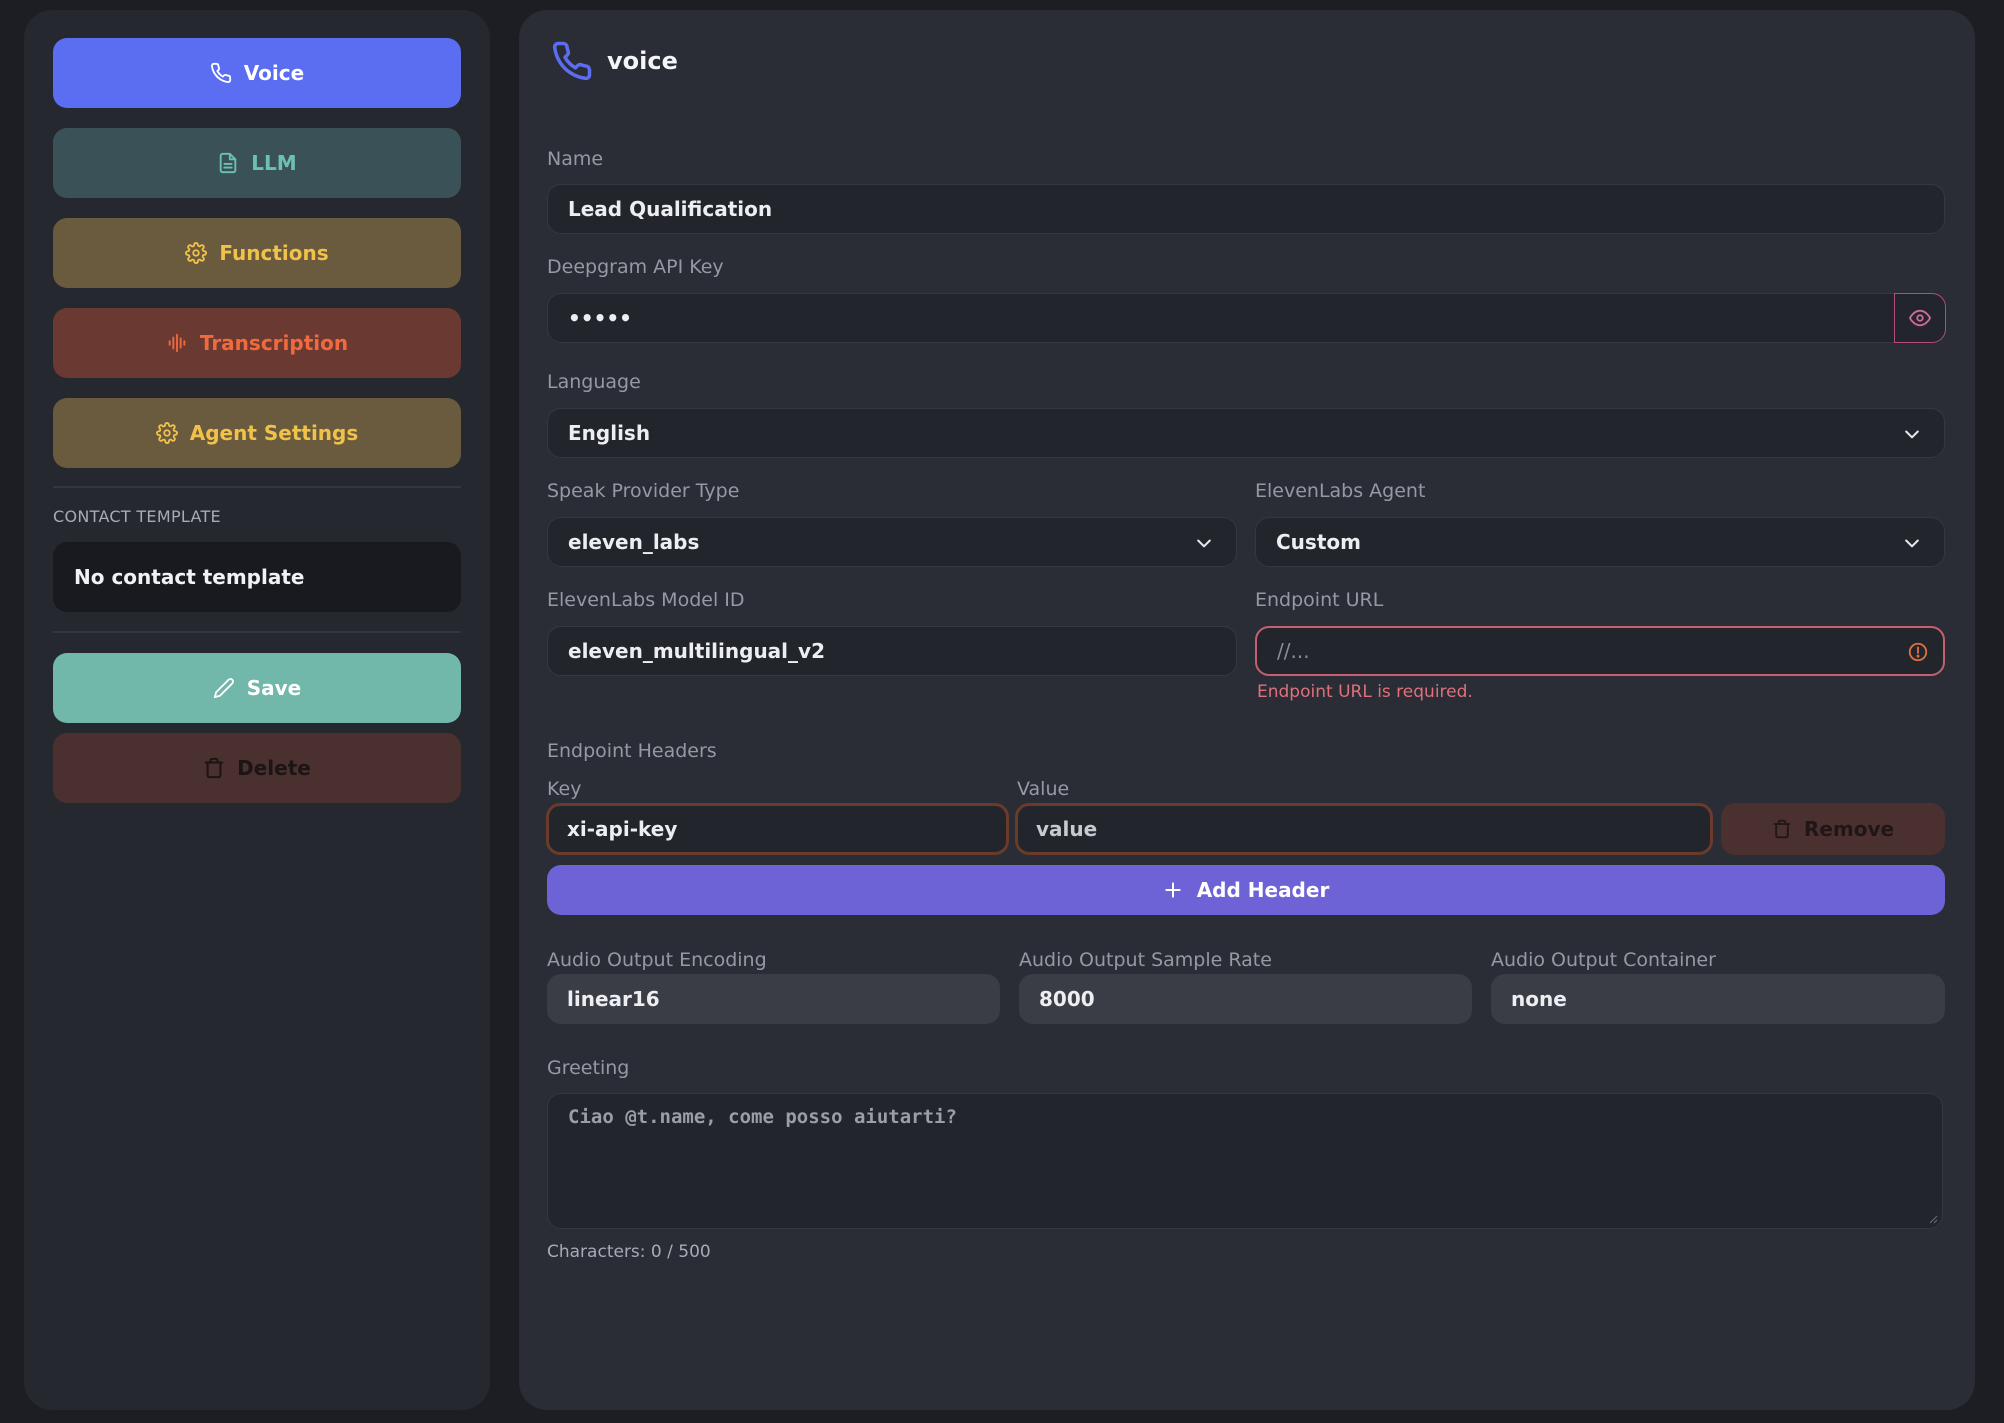  I want to click on header-value-input: value, so click(1364, 829).